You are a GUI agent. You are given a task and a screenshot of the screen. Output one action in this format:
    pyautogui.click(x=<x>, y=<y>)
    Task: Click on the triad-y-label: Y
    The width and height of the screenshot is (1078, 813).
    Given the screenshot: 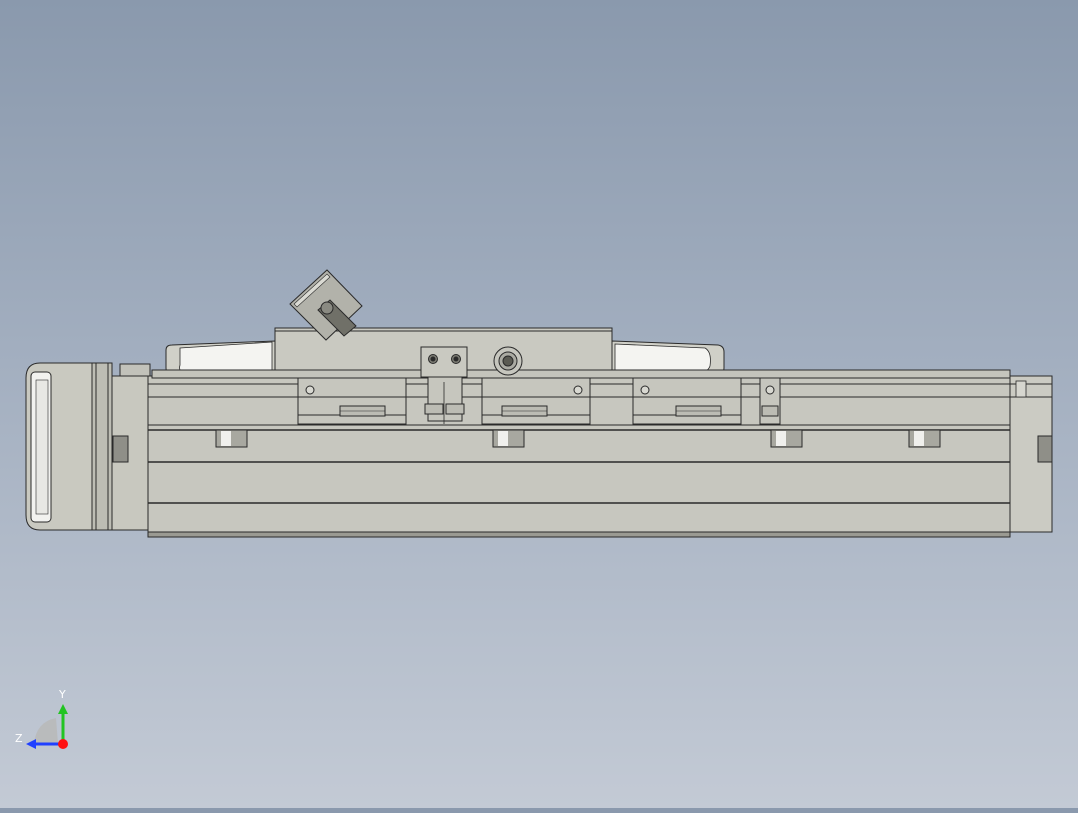 What is the action you would take?
    pyautogui.click(x=62, y=694)
    